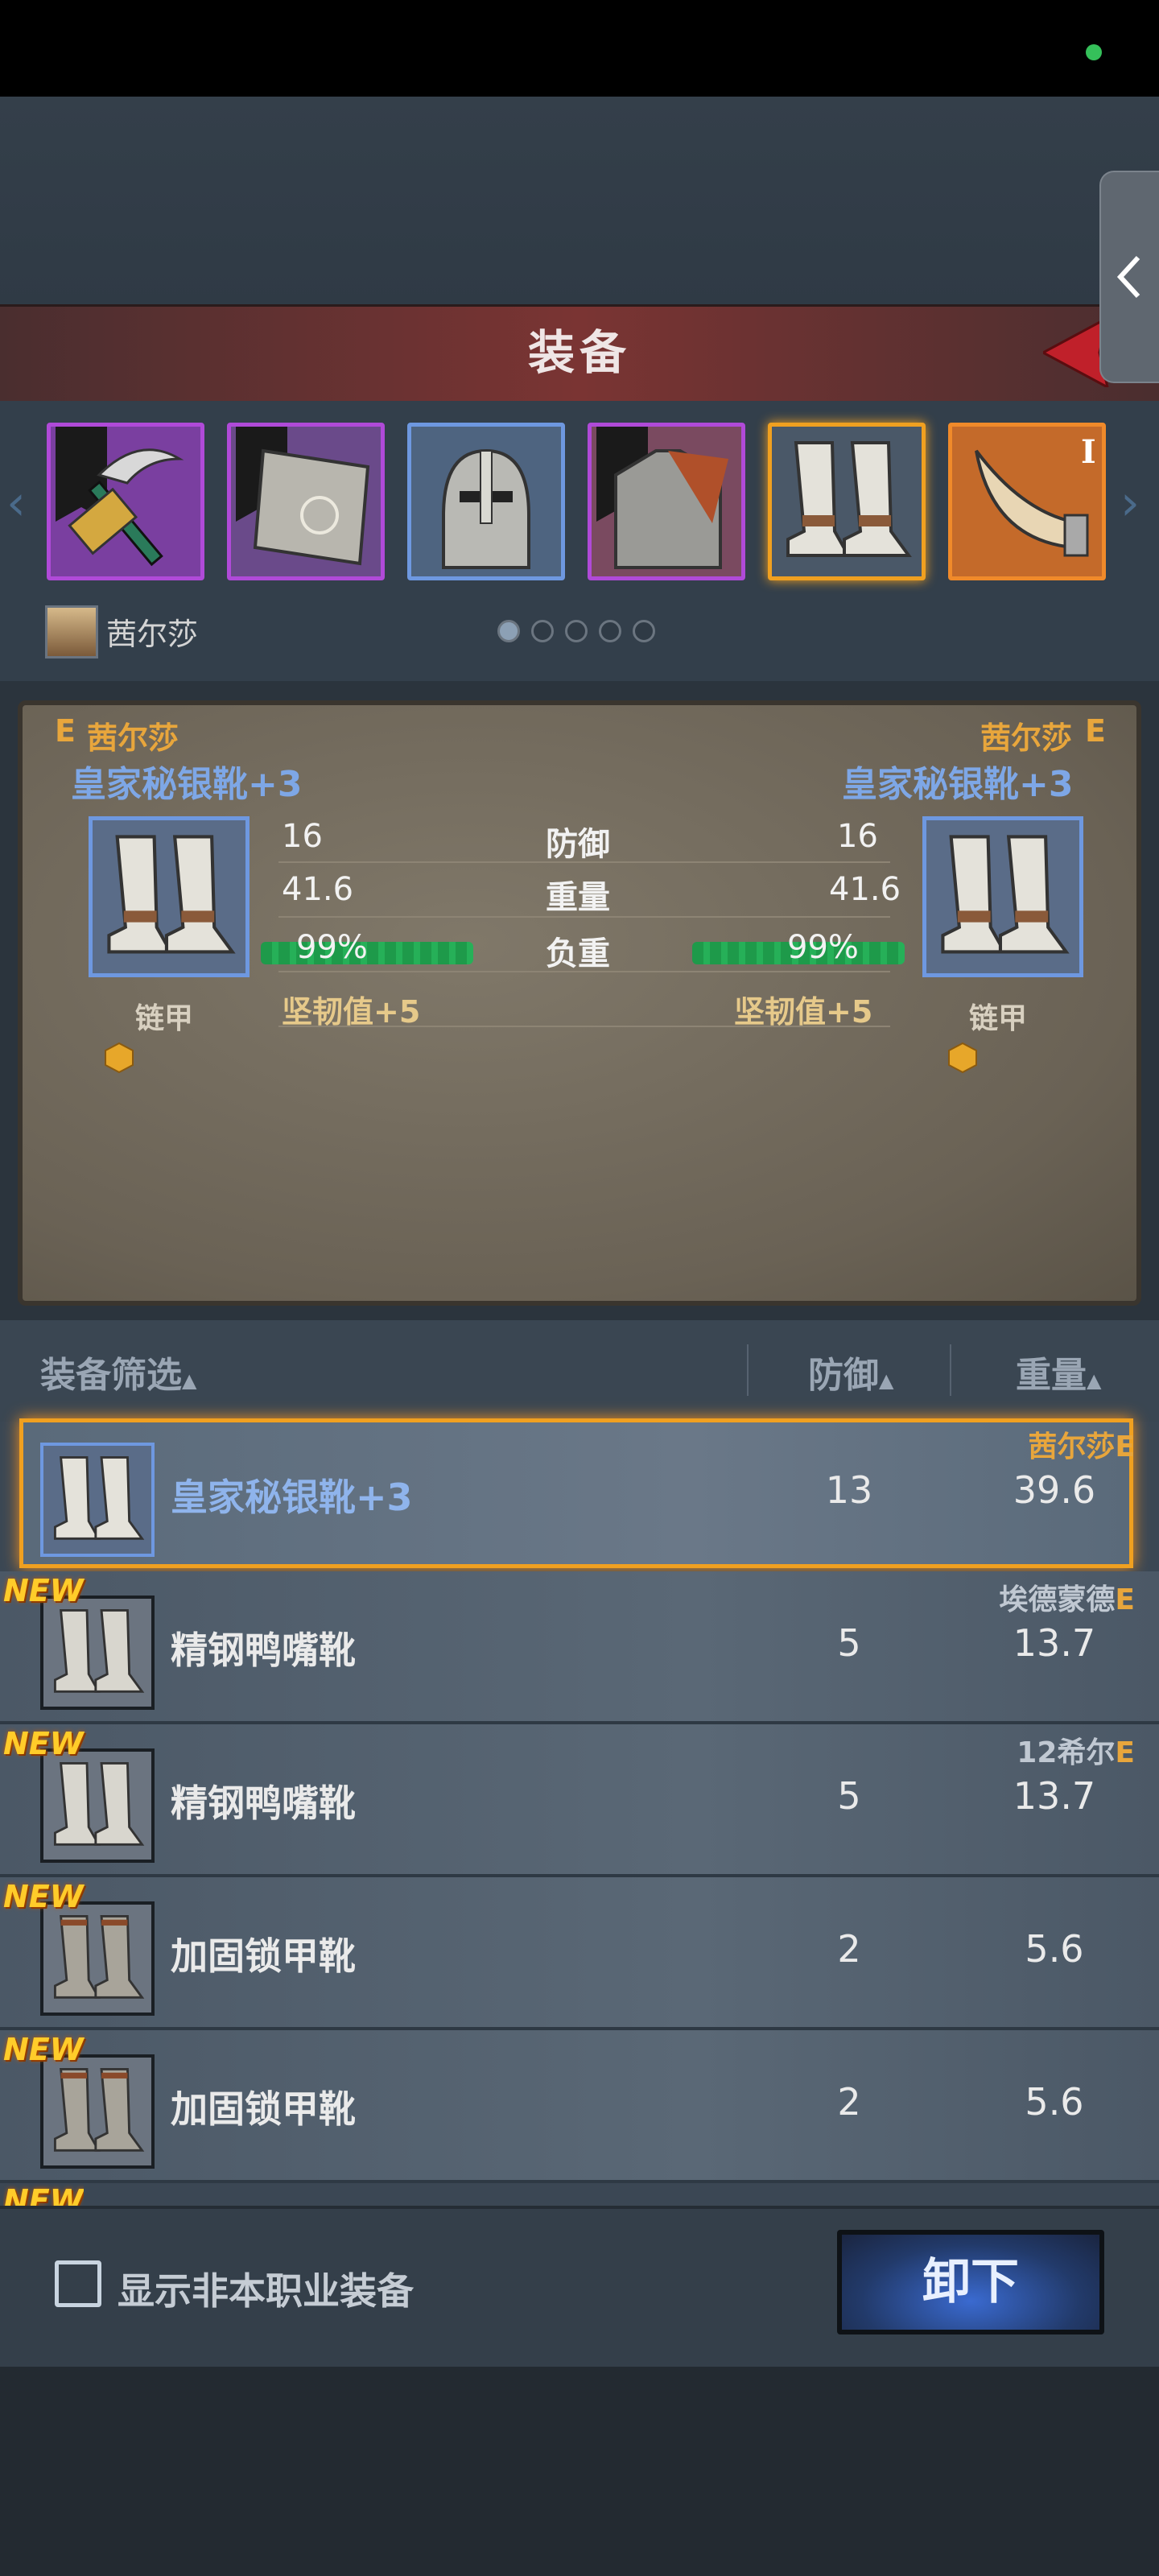  Describe the element at coordinates (579, 201) in the screenshot. I see `top-background` at that location.